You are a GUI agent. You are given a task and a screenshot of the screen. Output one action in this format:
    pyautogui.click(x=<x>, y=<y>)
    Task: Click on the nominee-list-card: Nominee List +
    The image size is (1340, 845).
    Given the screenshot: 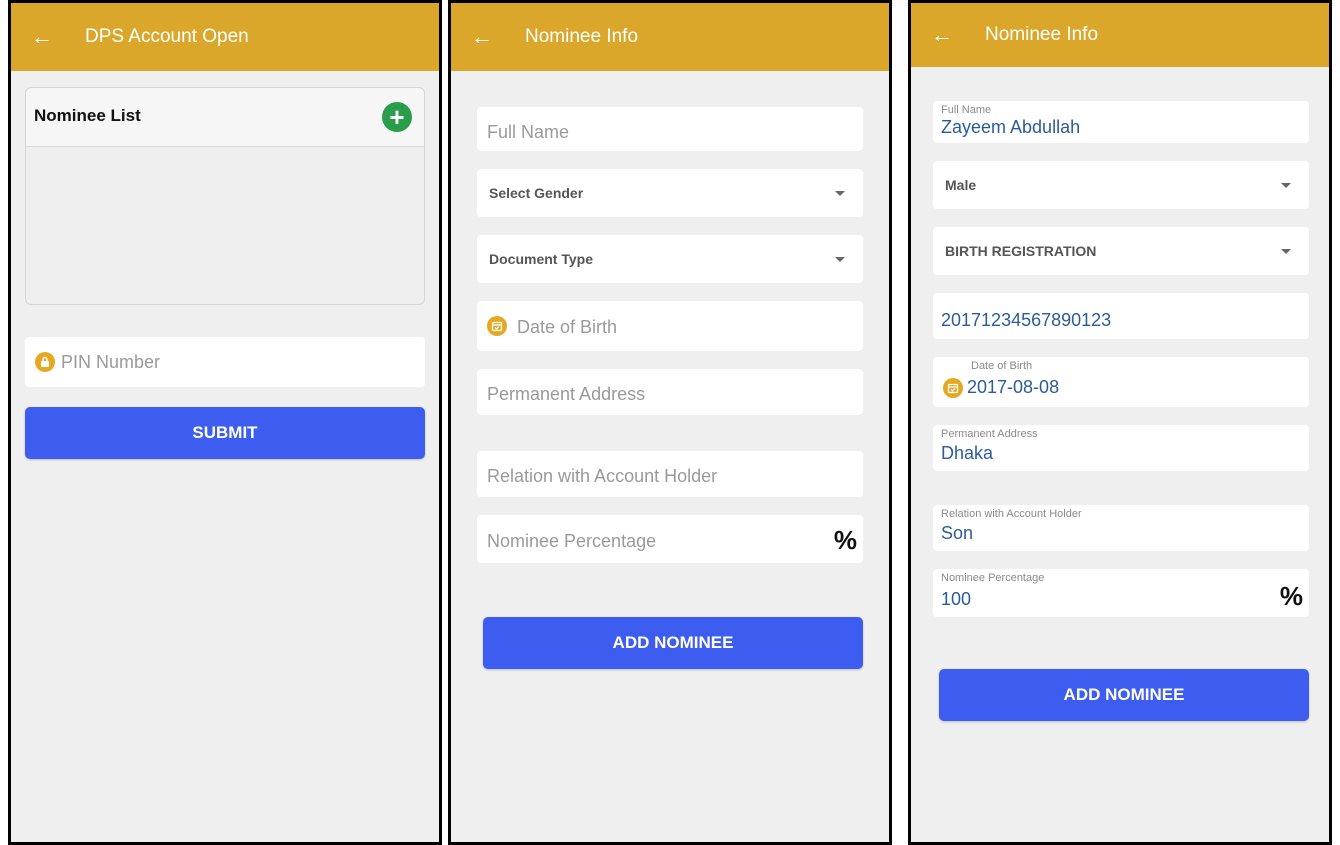 What is the action you would take?
    pyautogui.click(x=225, y=196)
    